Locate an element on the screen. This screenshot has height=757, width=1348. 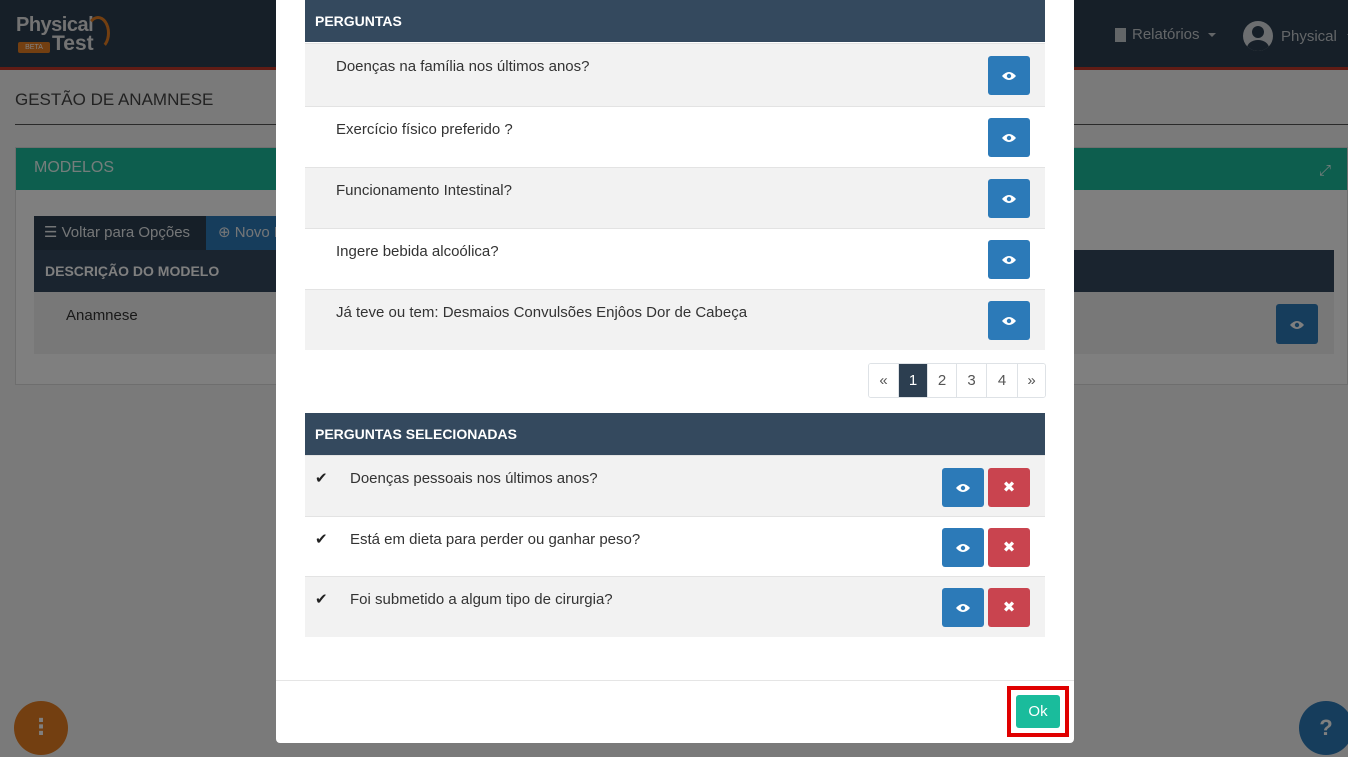
selected-question-text: Foi submetido a algum tipo de cirurgia? is located at coordinates (481, 599).